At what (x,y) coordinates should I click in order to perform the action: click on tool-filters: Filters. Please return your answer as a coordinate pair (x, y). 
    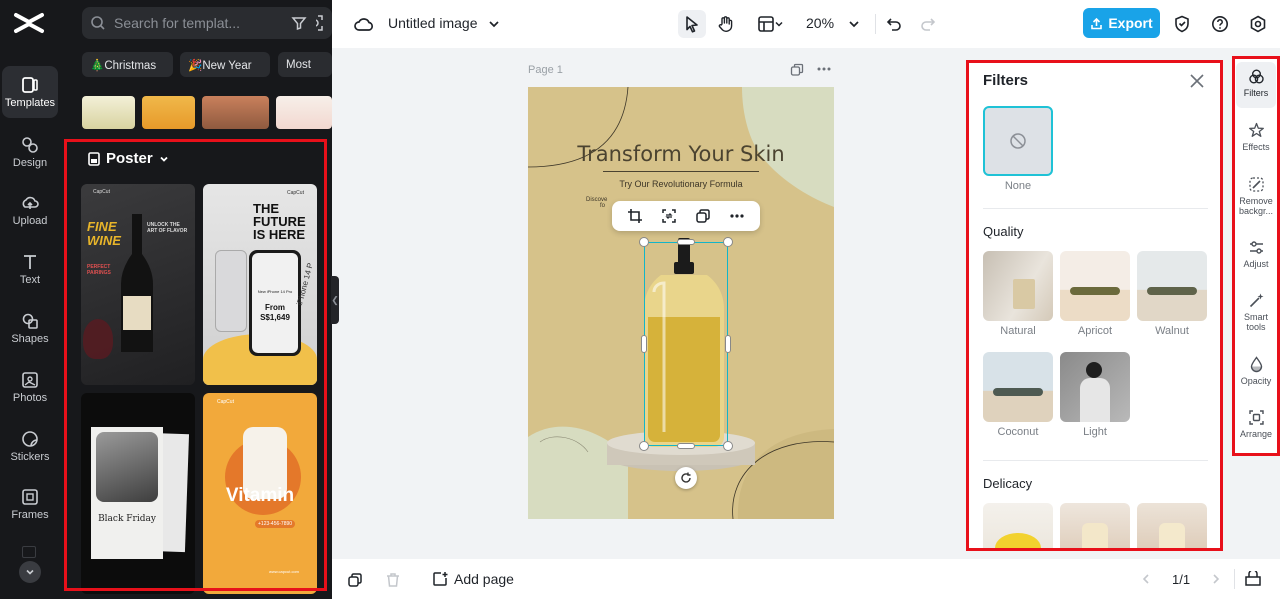
    Looking at the image, I should click on (1256, 85).